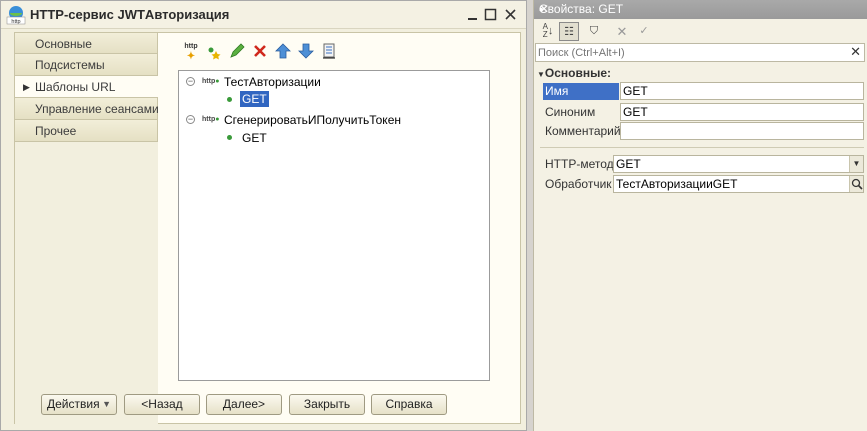  What do you see at coordinates (583, 131) in the screenshot?
I see `comment-label: Комментарий` at bounding box center [583, 131].